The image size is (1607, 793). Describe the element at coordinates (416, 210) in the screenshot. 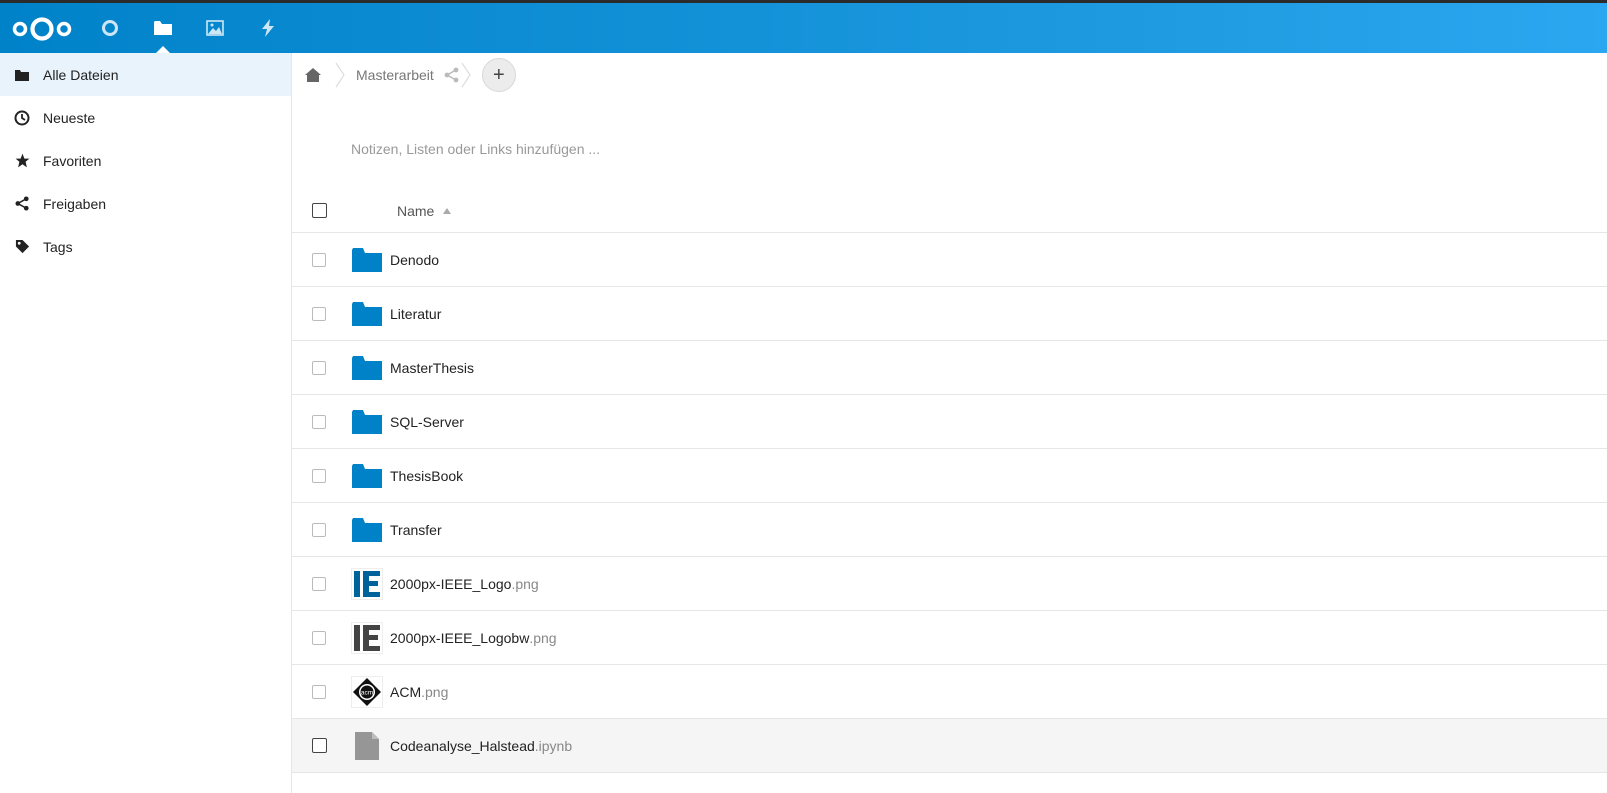

I see `name-column-label: Name` at that location.